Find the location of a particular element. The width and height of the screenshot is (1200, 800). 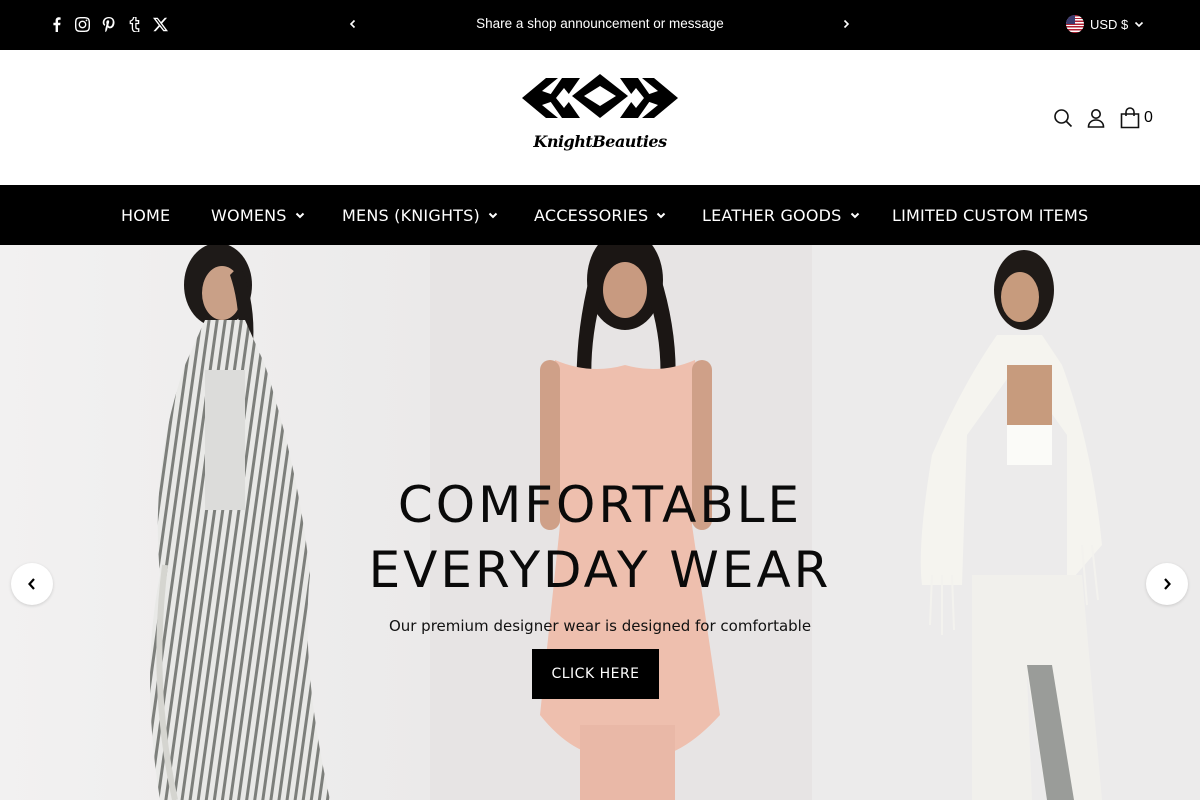

nav-item-home: HOME is located at coordinates (145, 215).